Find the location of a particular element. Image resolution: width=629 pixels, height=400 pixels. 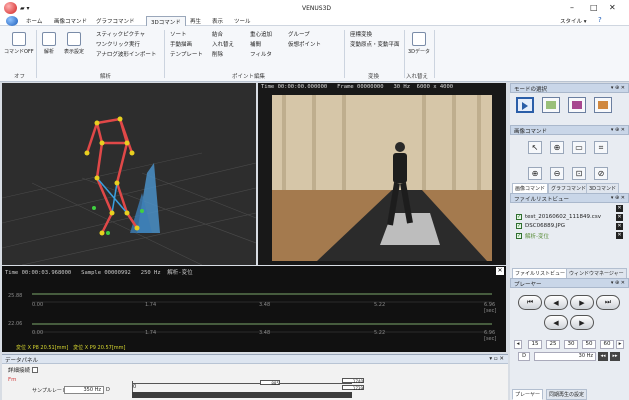

d-field: D is located at coordinates (524, 356).